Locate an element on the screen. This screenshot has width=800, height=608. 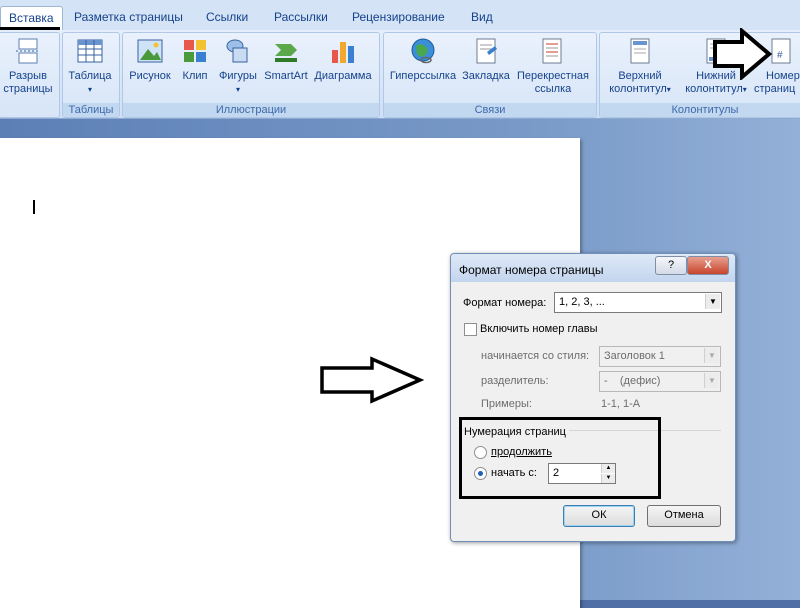
page-break-label-1: Разрыв is located at coordinates (28, 76).